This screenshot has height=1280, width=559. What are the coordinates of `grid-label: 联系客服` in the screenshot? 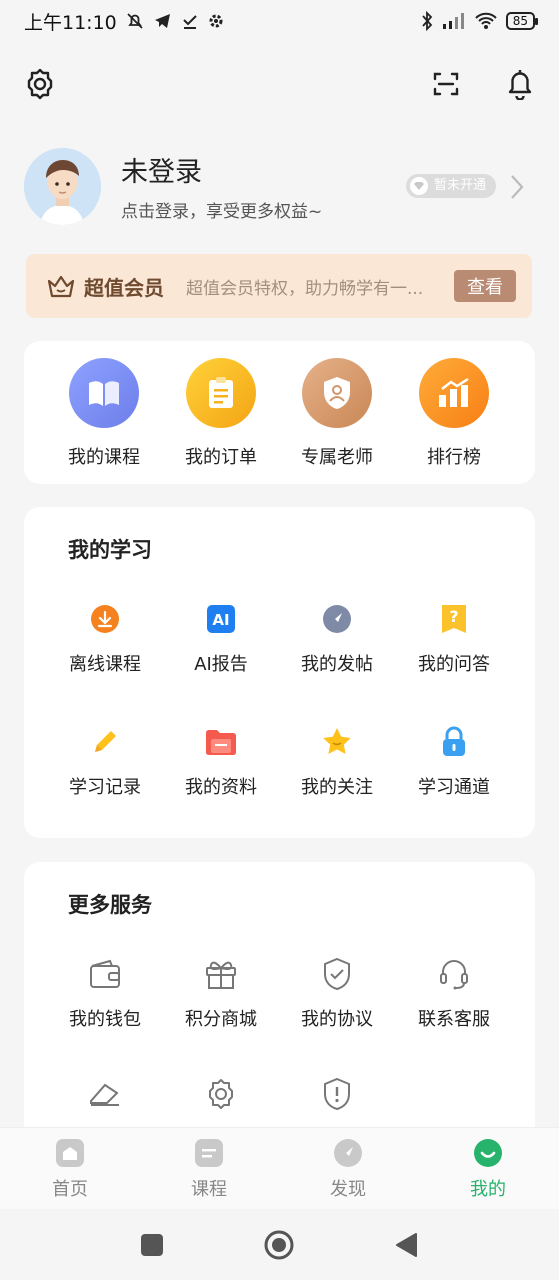 It's located at (454, 1019).